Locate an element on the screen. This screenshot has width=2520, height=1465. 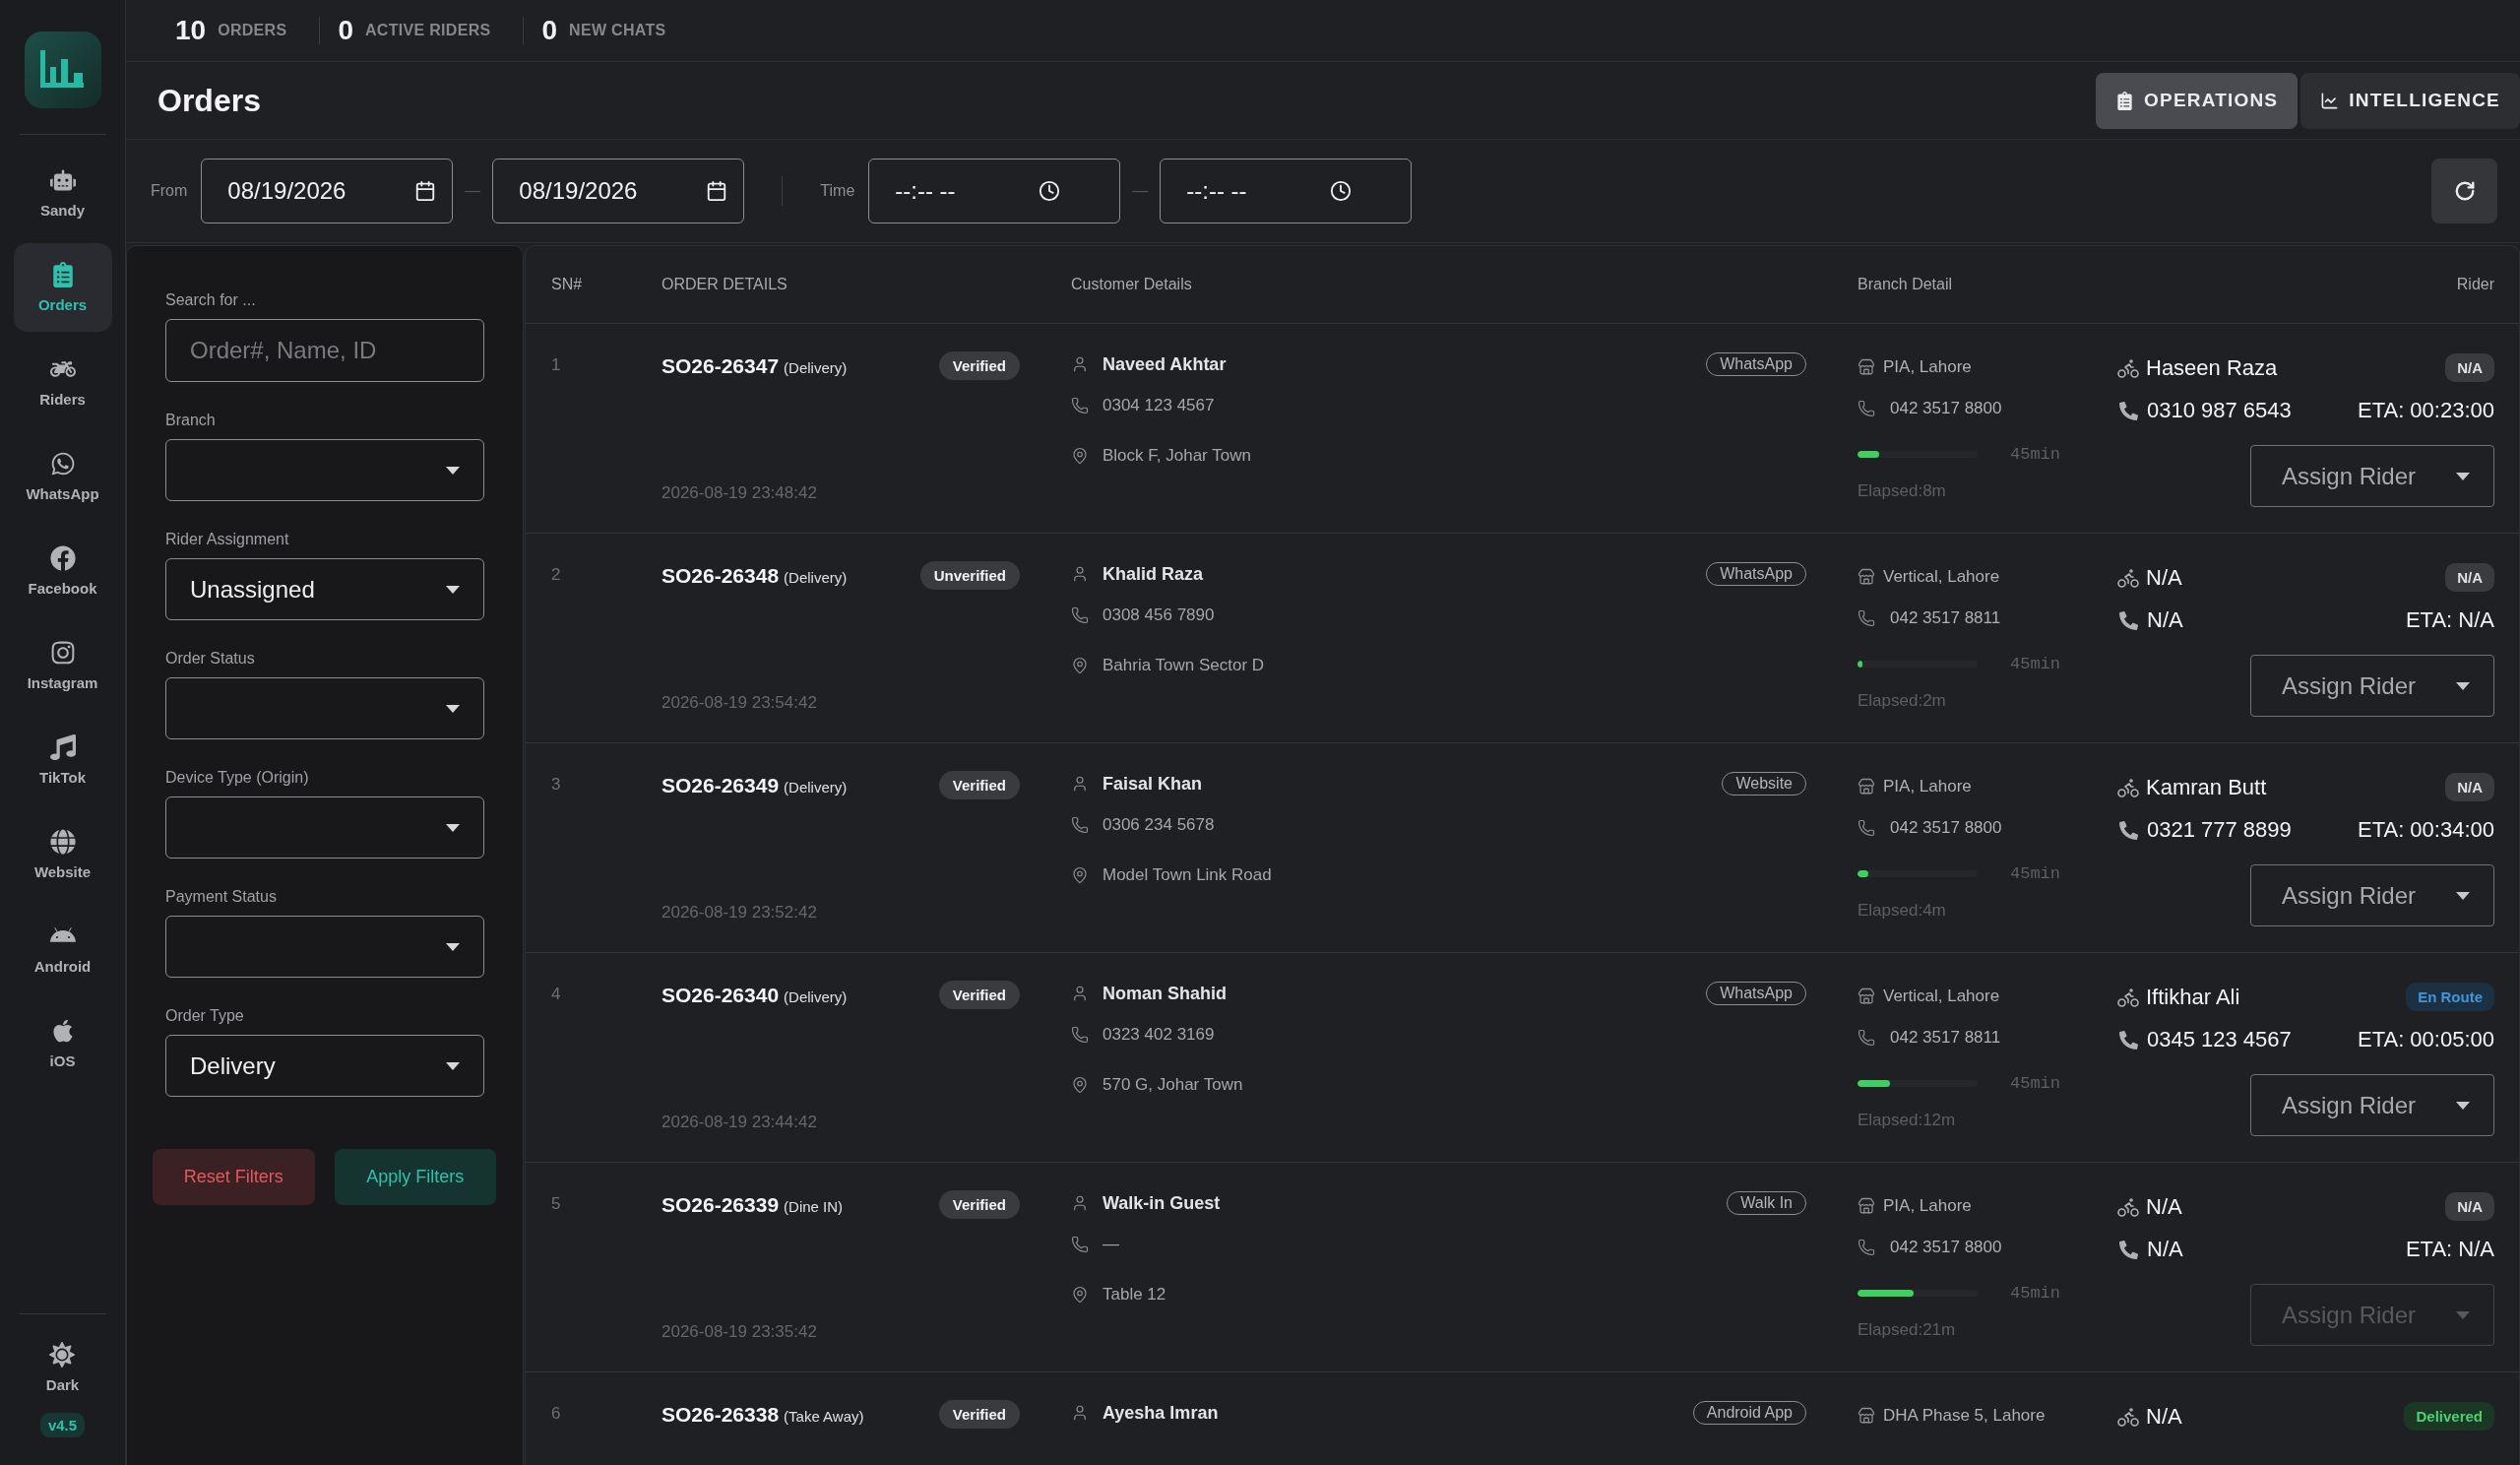
customer-phone: 0308 456 7890 is located at coordinates (1158, 615).